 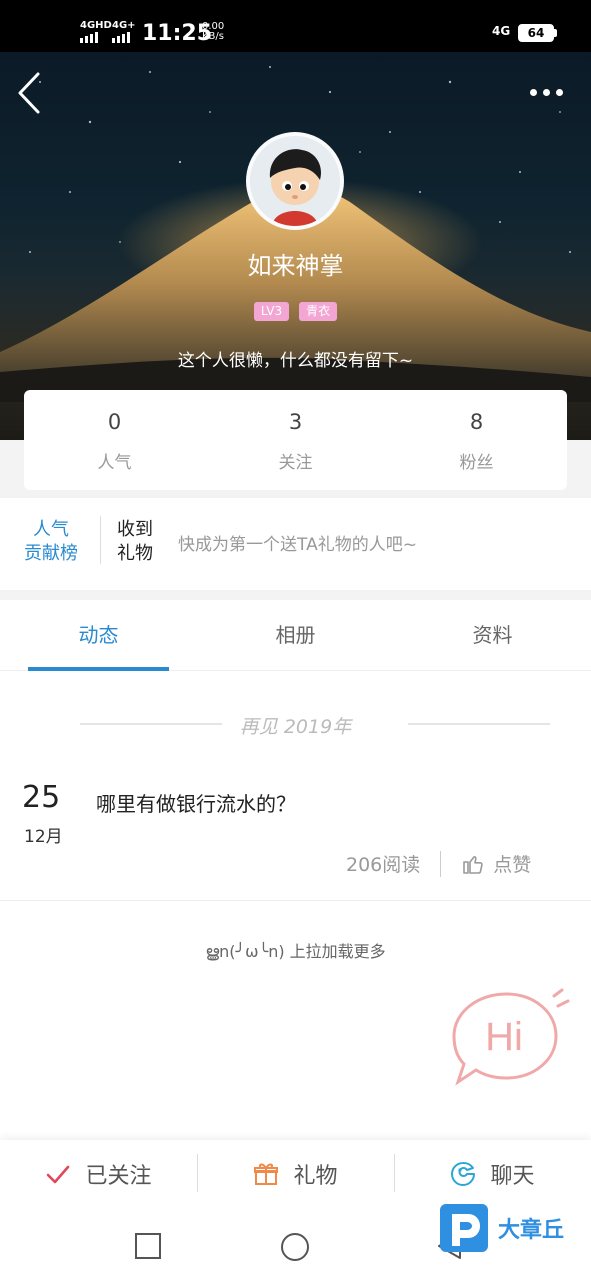 I want to click on chat-label: 聊天, so click(x=512, y=1176).